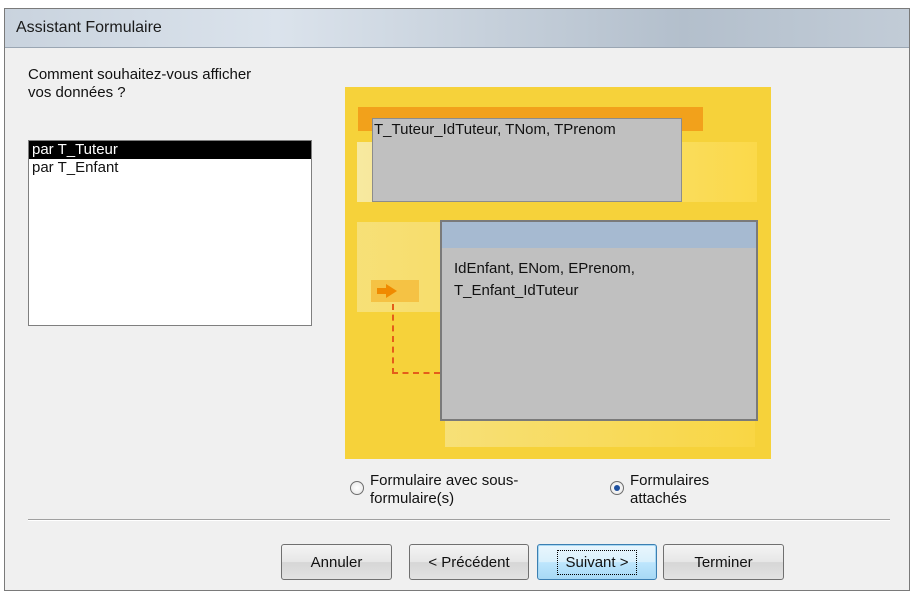 This screenshot has width=917, height=593. Describe the element at coordinates (170, 150) in the screenshot. I see `list-item-par-t-tuteur: par T_Tuteur` at that location.